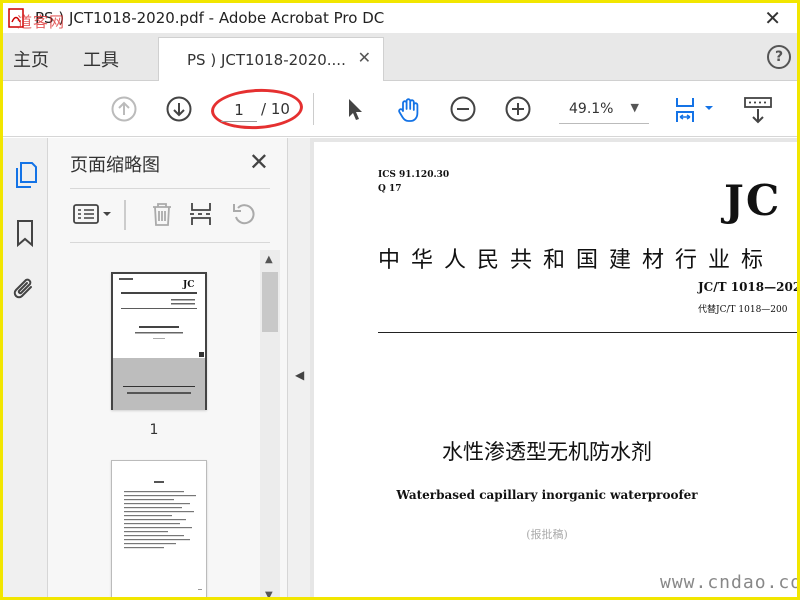 The width and height of the screenshot is (800, 600). Describe the element at coordinates (269, 259) in the screenshot. I see `scroll-up-arrow-icon: ▲` at that location.